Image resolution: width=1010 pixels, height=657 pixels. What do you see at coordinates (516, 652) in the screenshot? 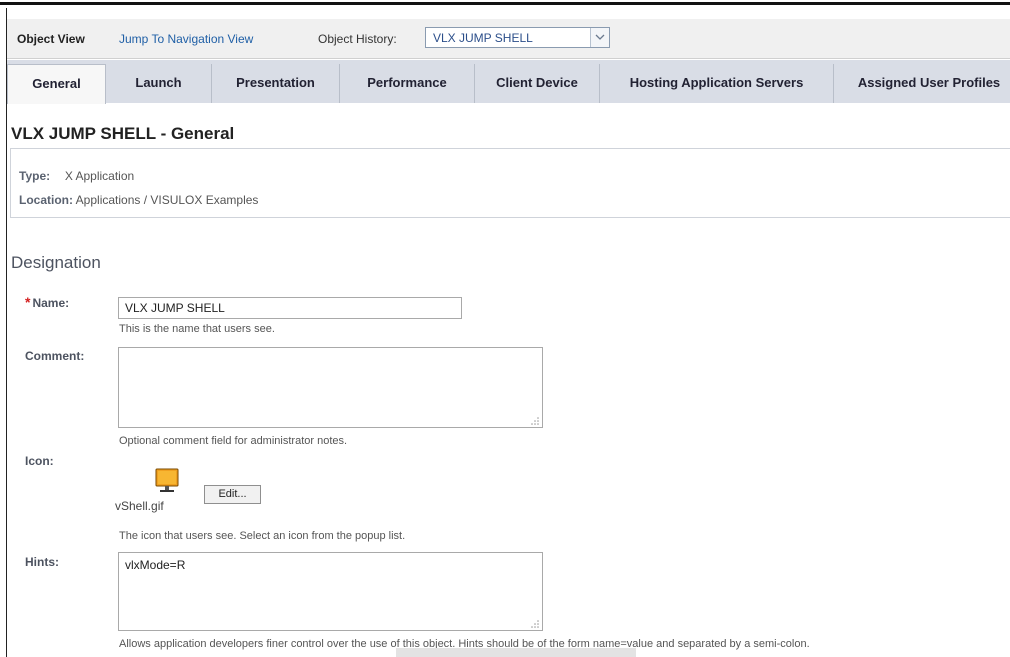
I see `horizontal-scrollbar` at bounding box center [516, 652].